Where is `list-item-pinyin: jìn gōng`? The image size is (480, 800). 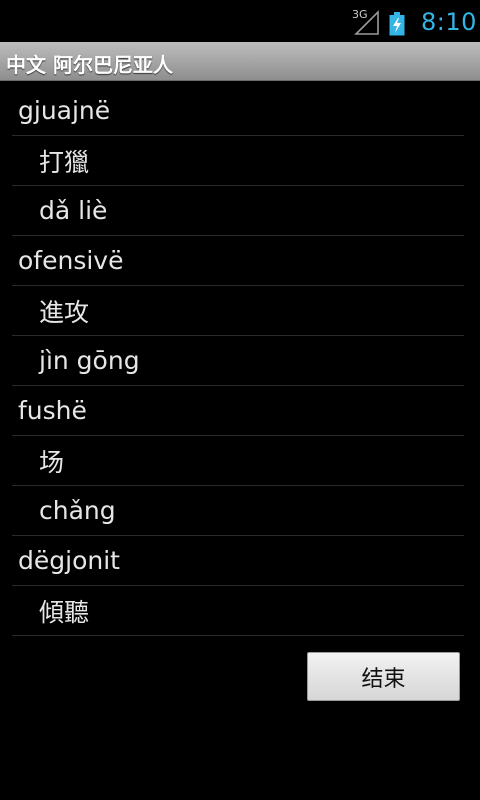 list-item-pinyin: jìn gōng is located at coordinates (238, 361).